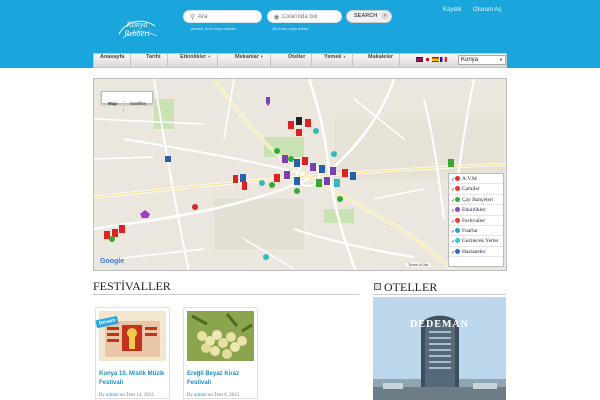 The width and height of the screenshot is (600, 400). What do you see at coordinates (452, 10) in the screenshot?
I see `register-link: Kaydol` at bounding box center [452, 10].